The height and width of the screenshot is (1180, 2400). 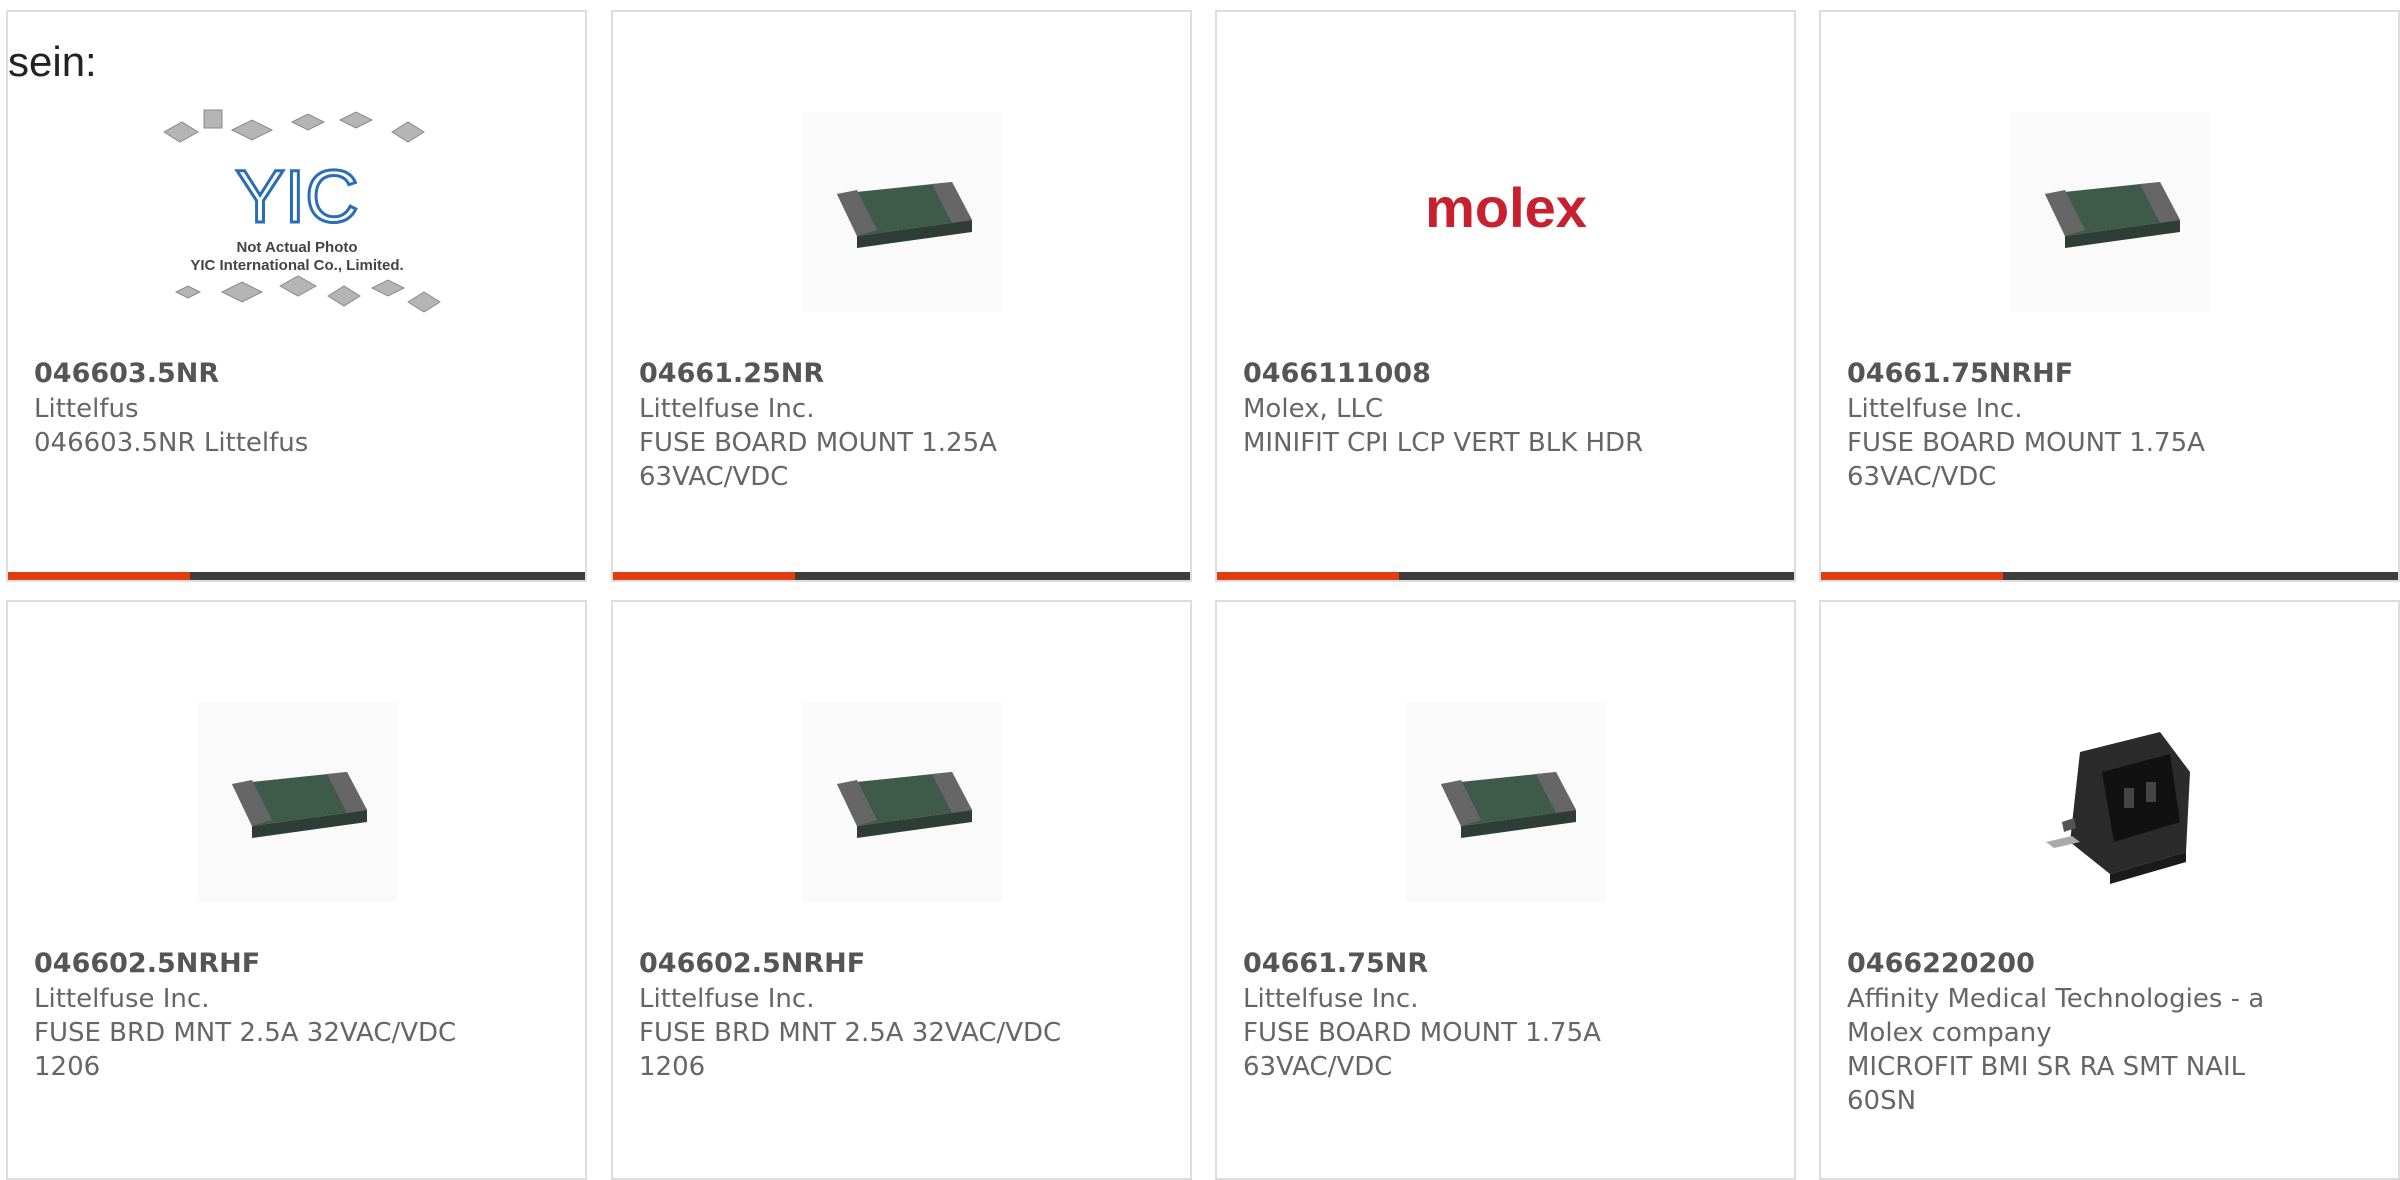 I want to click on placeholder-caption-1: Not Actual Photo, so click(x=296, y=247).